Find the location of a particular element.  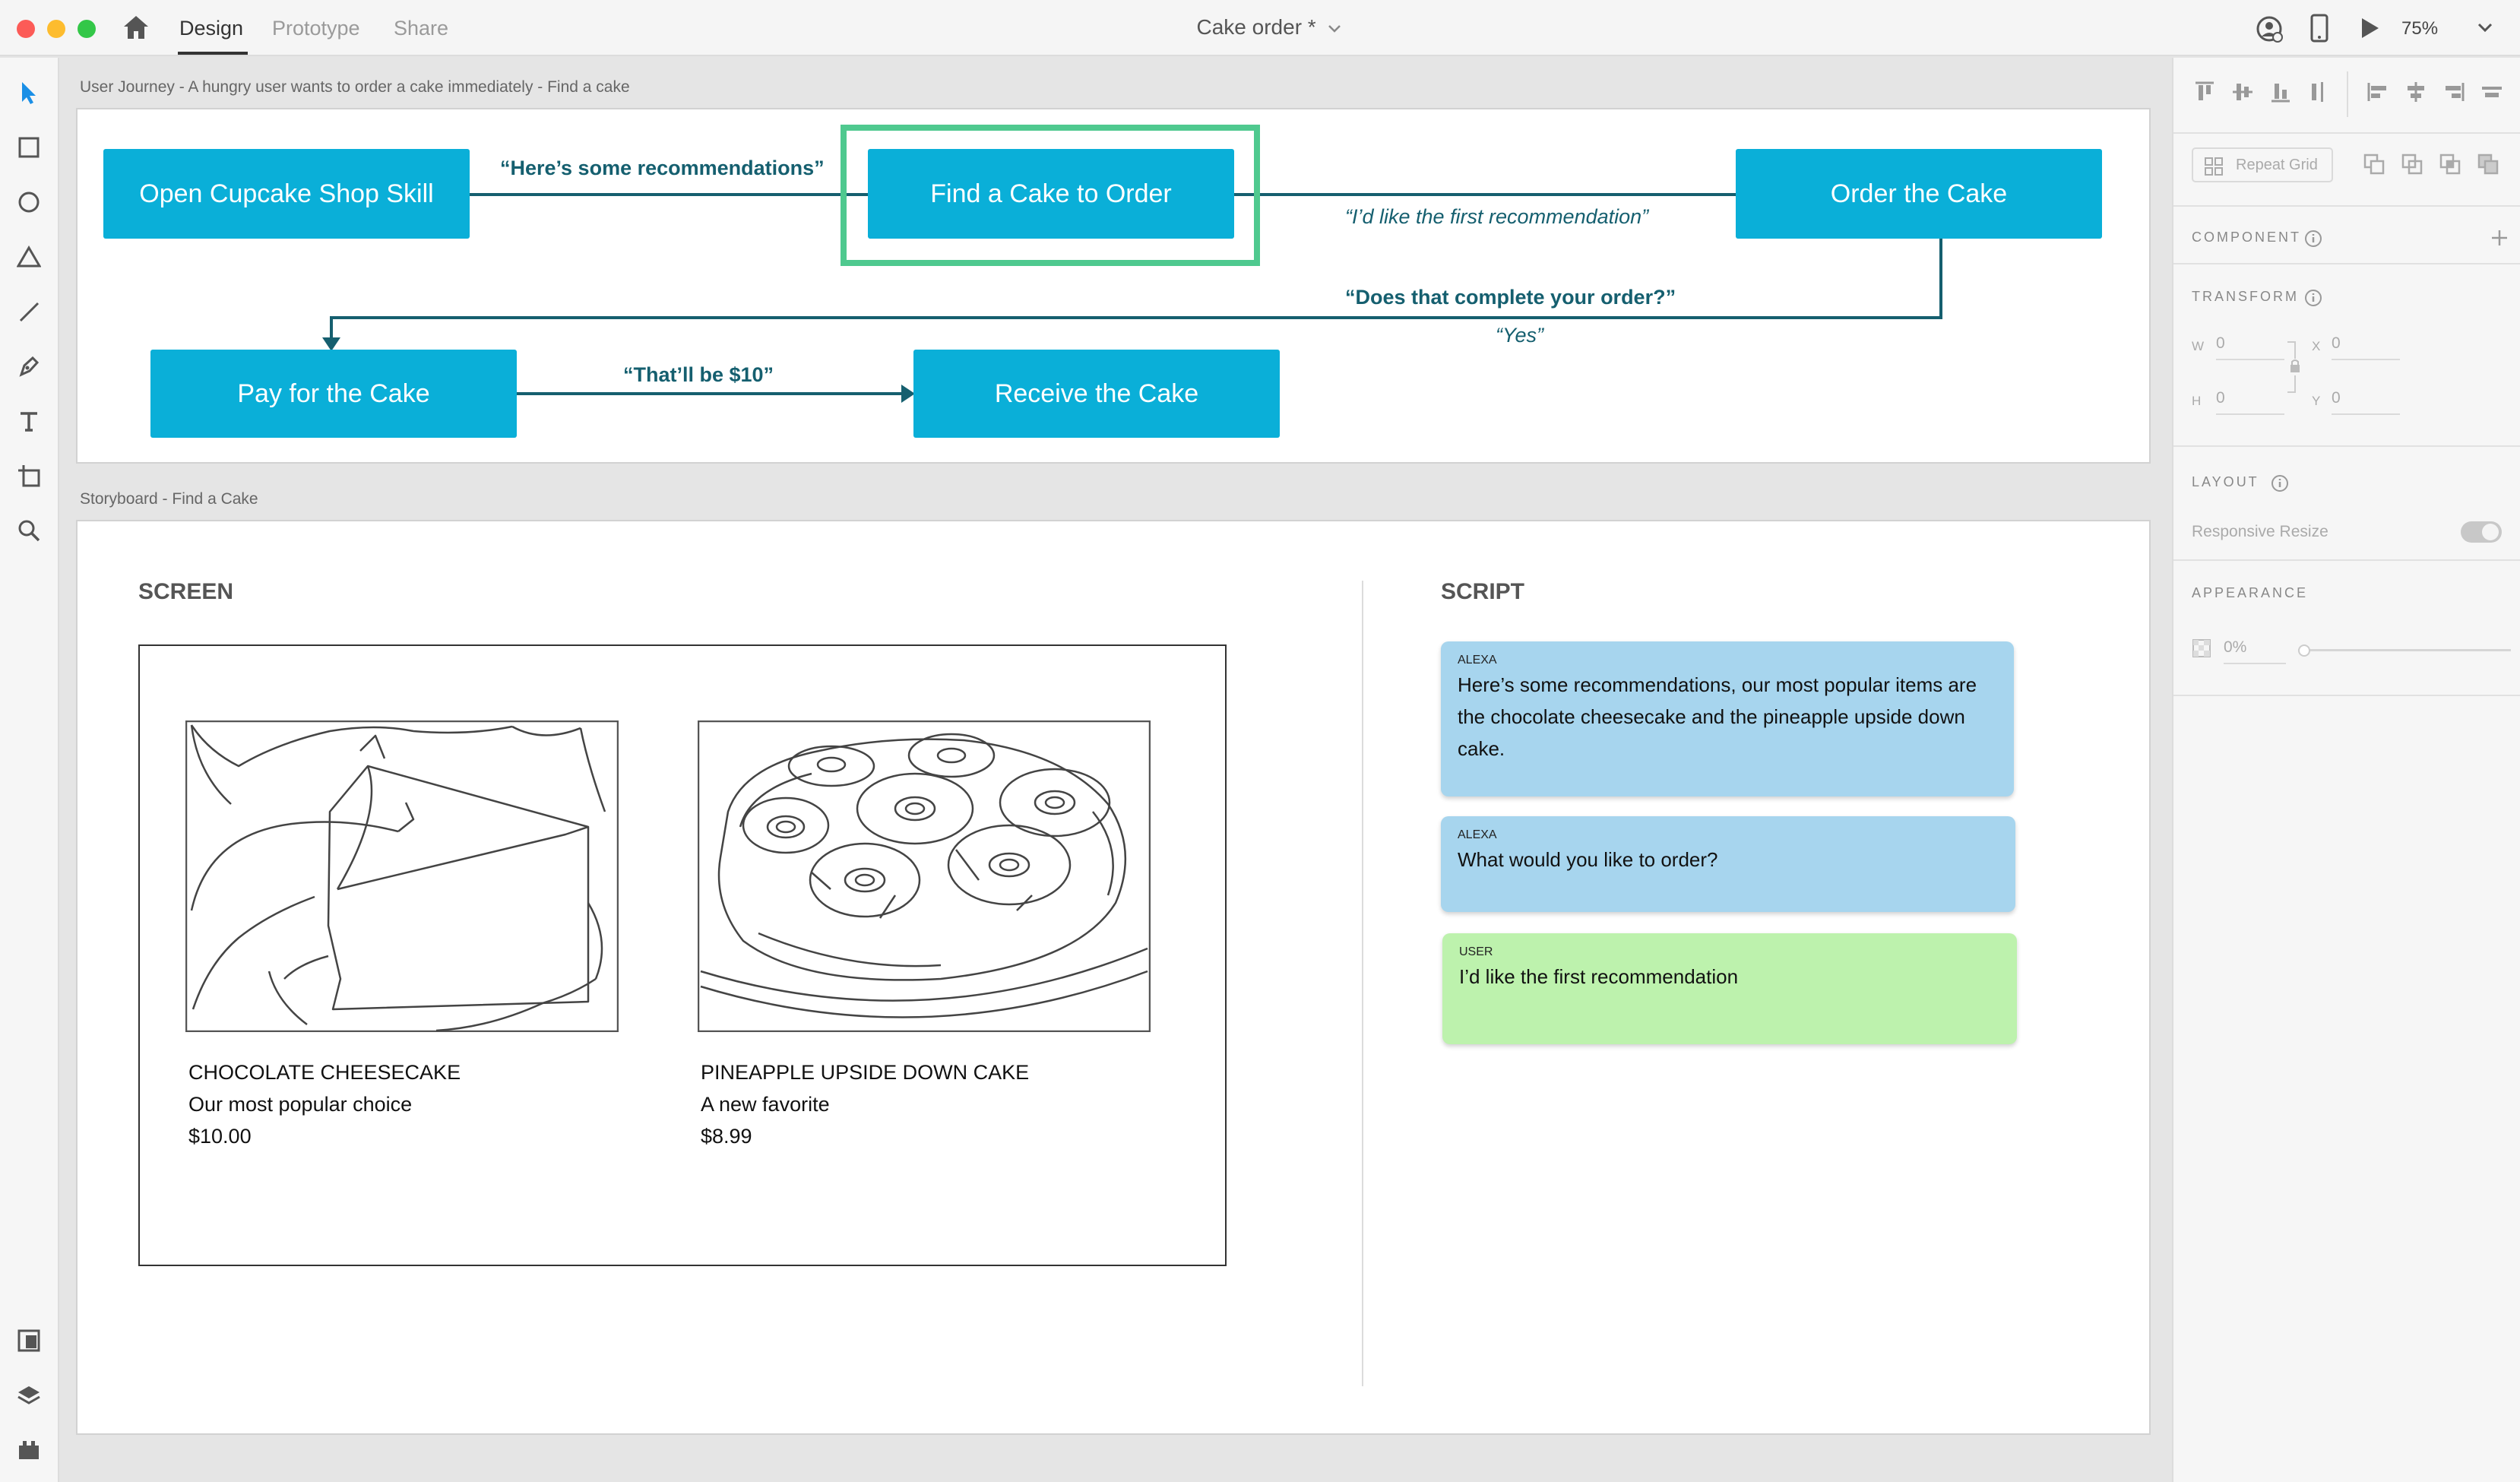

opacity-slider is located at coordinates (2404, 650).